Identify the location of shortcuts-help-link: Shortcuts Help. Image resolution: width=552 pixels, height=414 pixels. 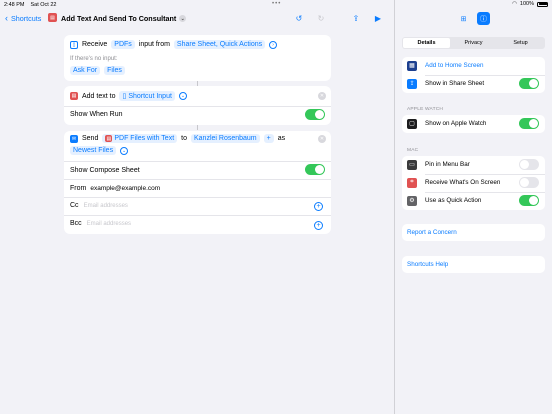
(428, 264).